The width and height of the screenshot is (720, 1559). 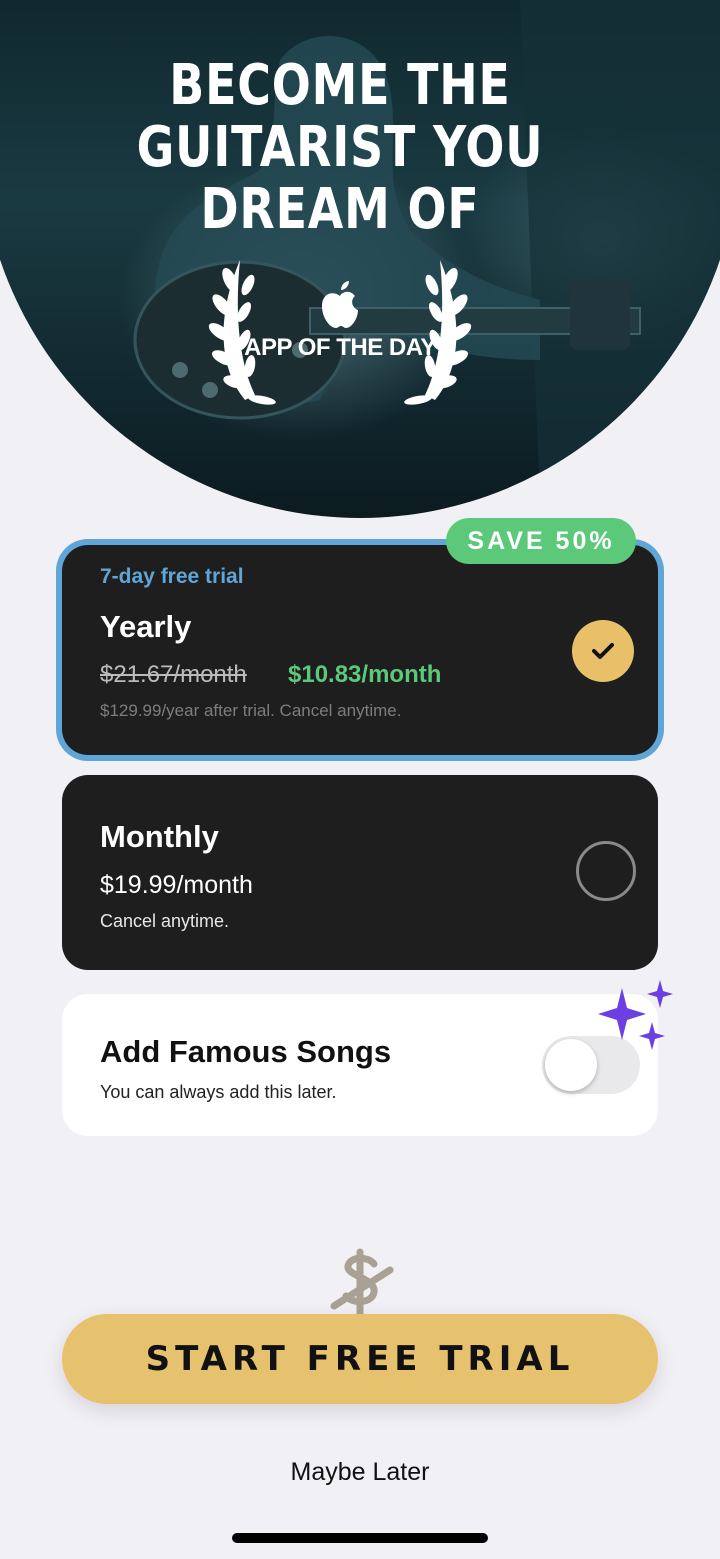 What do you see at coordinates (340, 304) in the screenshot?
I see `apple-logo-icon` at bounding box center [340, 304].